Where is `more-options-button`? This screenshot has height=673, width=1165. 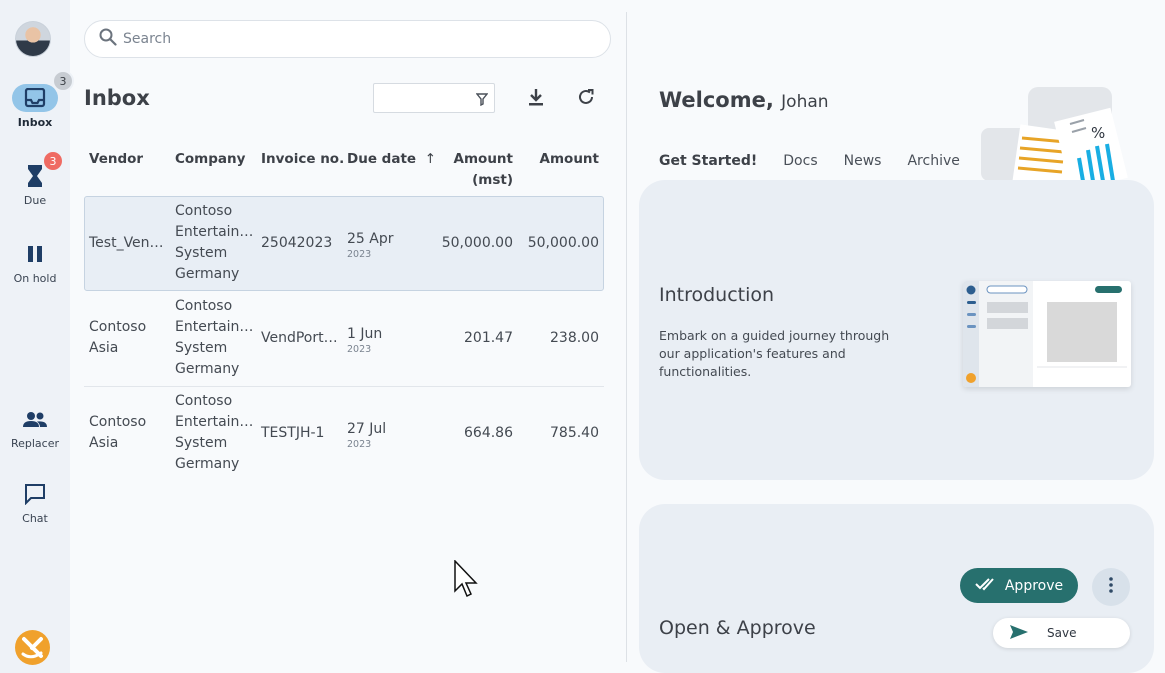 more-options-button is located at coordinates (1111, 587).